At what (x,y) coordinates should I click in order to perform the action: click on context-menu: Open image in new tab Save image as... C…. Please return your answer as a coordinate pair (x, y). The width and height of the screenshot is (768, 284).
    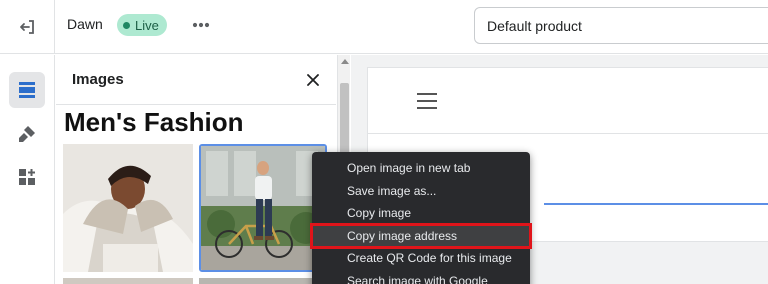
    Looking at the image, I should click on (421, 218).